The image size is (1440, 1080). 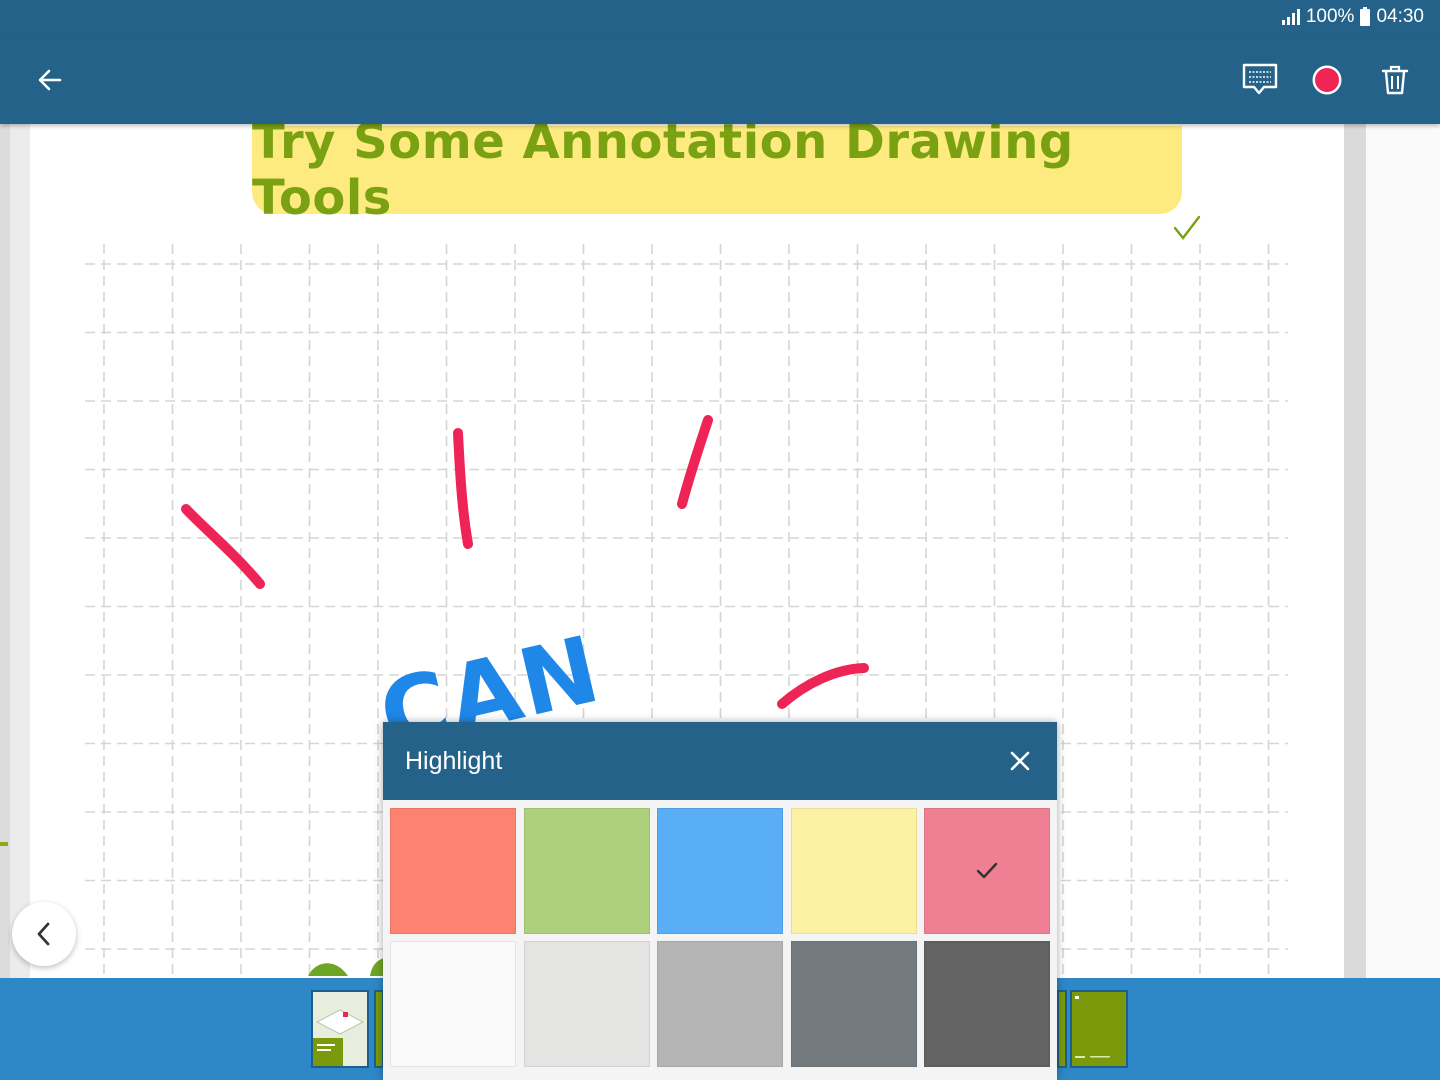 I want to click on highlight-panel-title: Highlight, so click(x=454, y=760).